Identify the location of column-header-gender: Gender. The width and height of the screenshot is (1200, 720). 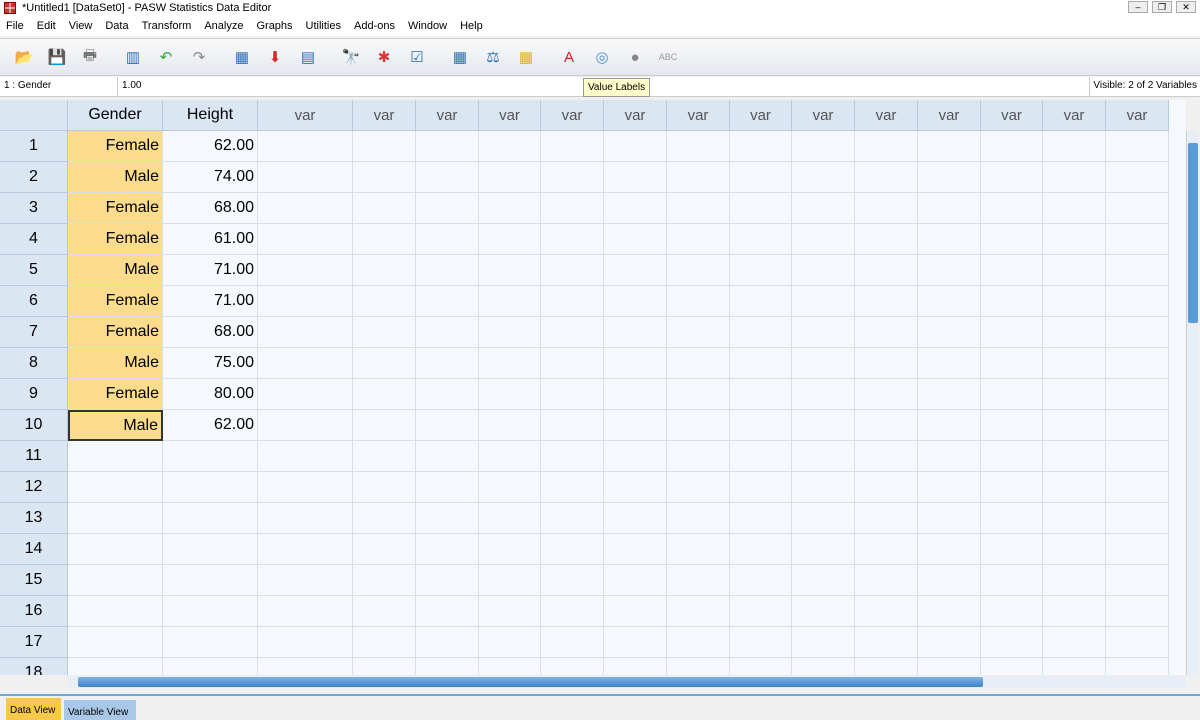
(115, 115).